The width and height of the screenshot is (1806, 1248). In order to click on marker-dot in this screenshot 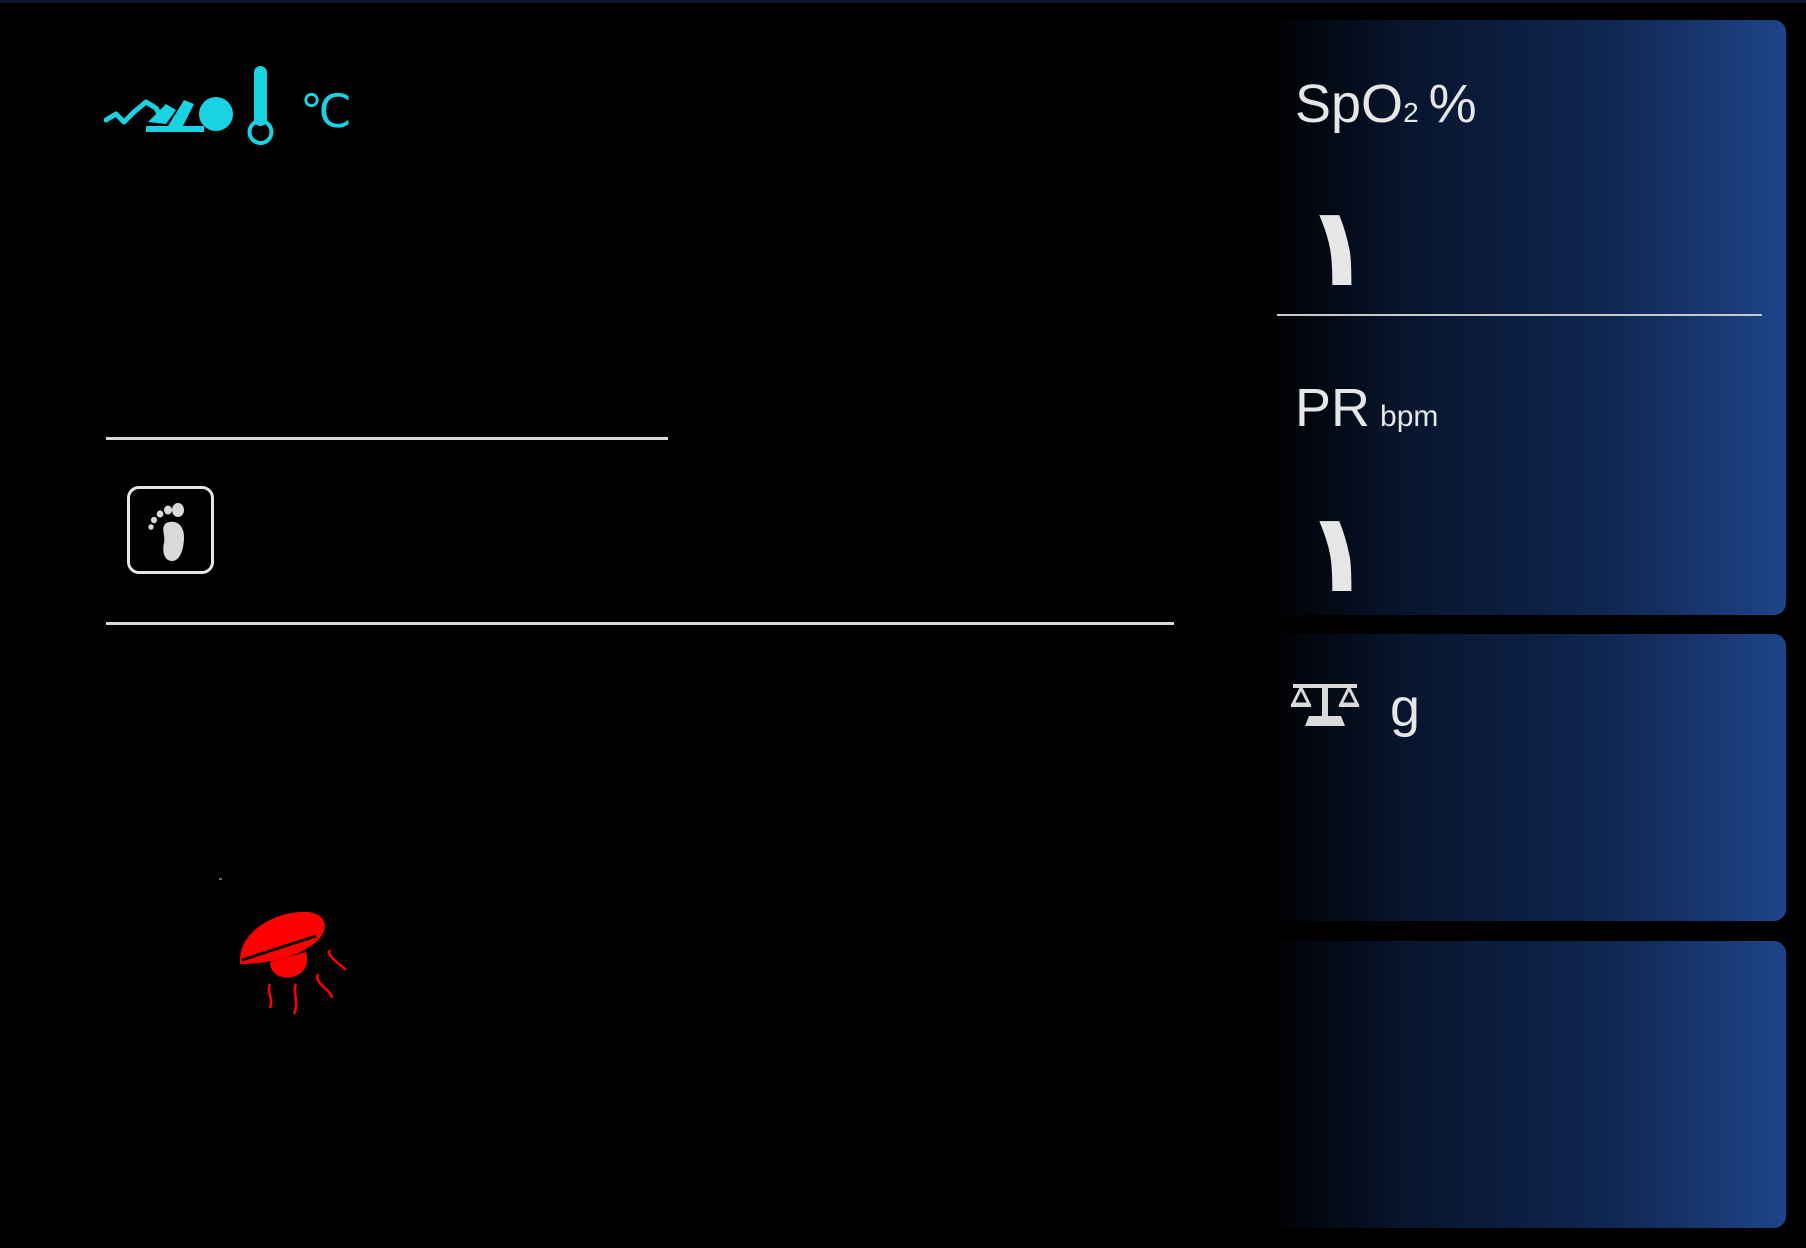, I will do `click(220, 879)`.